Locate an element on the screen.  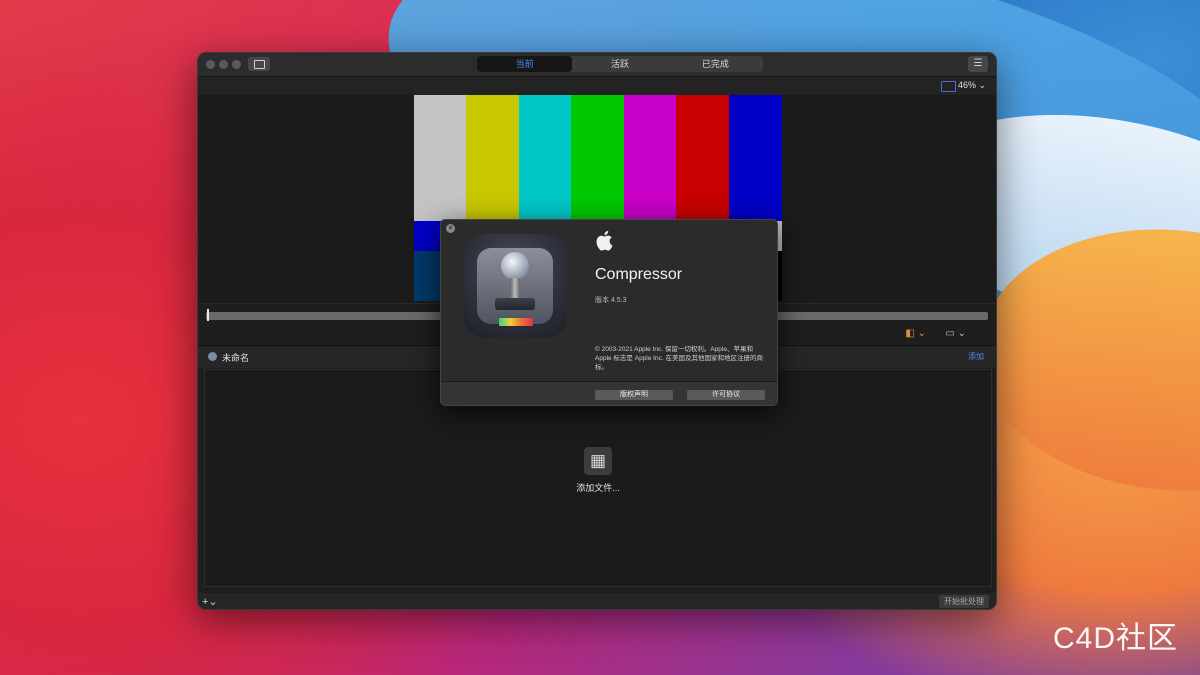
film-icon: ▦ is located at coordinates (598, 461).